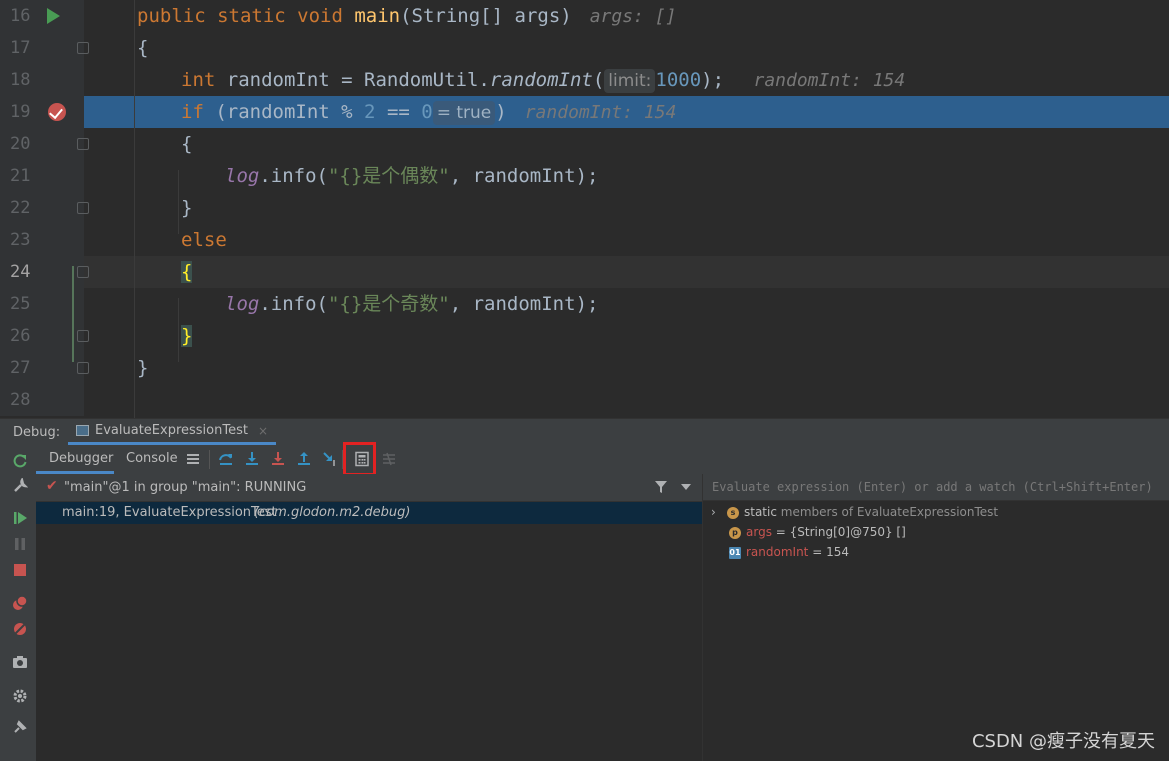 The height and width of the screenshot is (761, 1169). I want to click on code-token: public static void, so click(246, 16).